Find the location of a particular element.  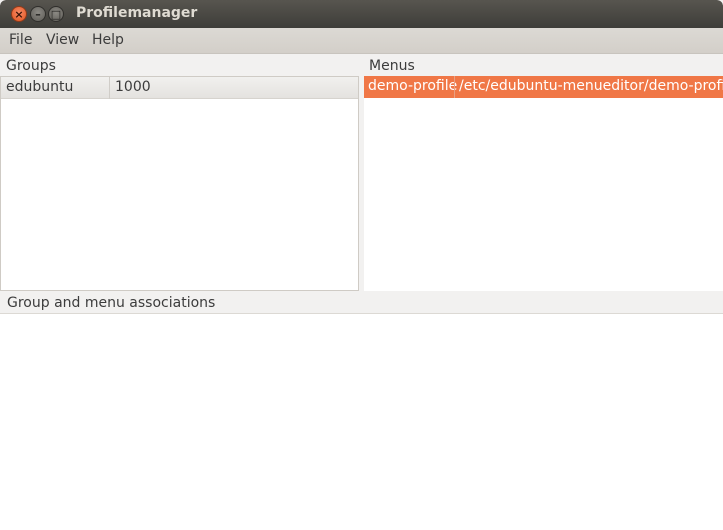

table-row: edubuntu 1000 is located at coordinates (179, 88).